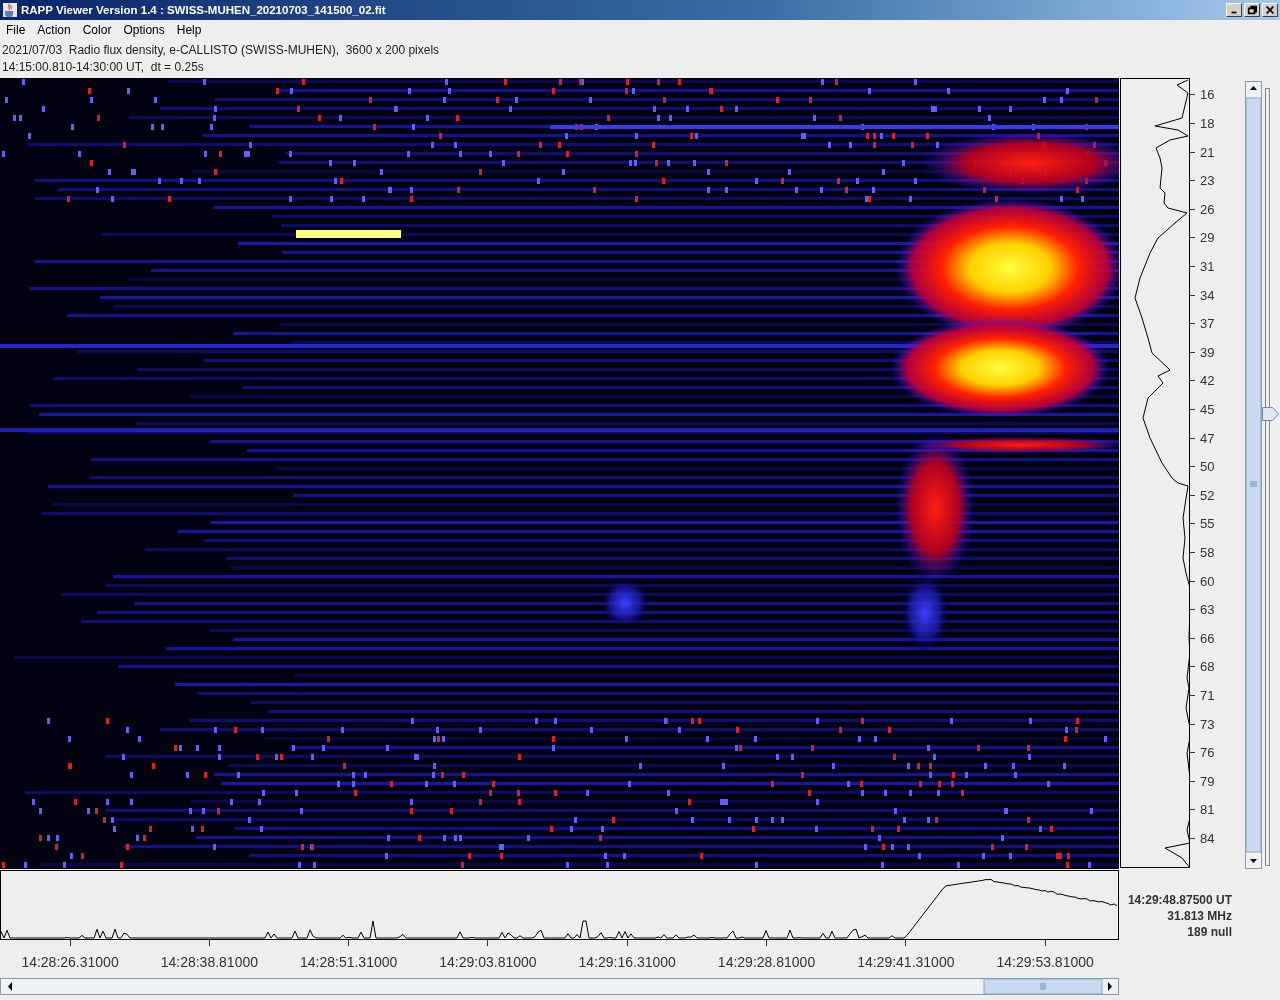 The image size is (1280, 1000). I want to click on window-title: RAPP Viewer Version 1.4 : SWISS-MUHEN_20210703_141500_02.fit, so click(204, 10).